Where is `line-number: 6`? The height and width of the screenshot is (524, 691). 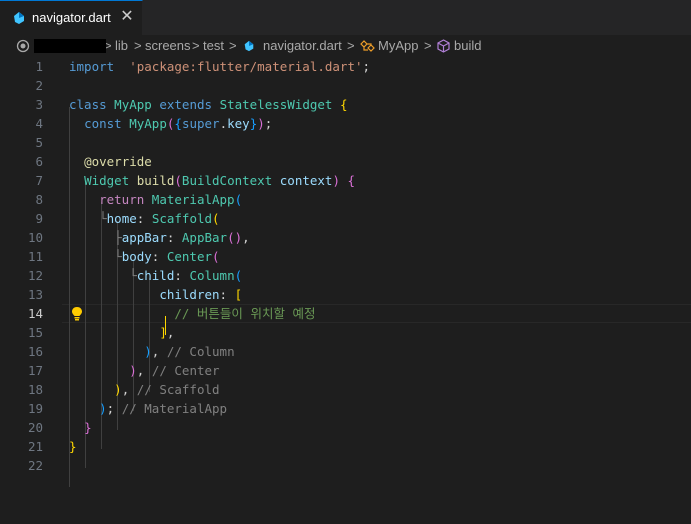
line-number: 6 is located at coordinates (39, 161).